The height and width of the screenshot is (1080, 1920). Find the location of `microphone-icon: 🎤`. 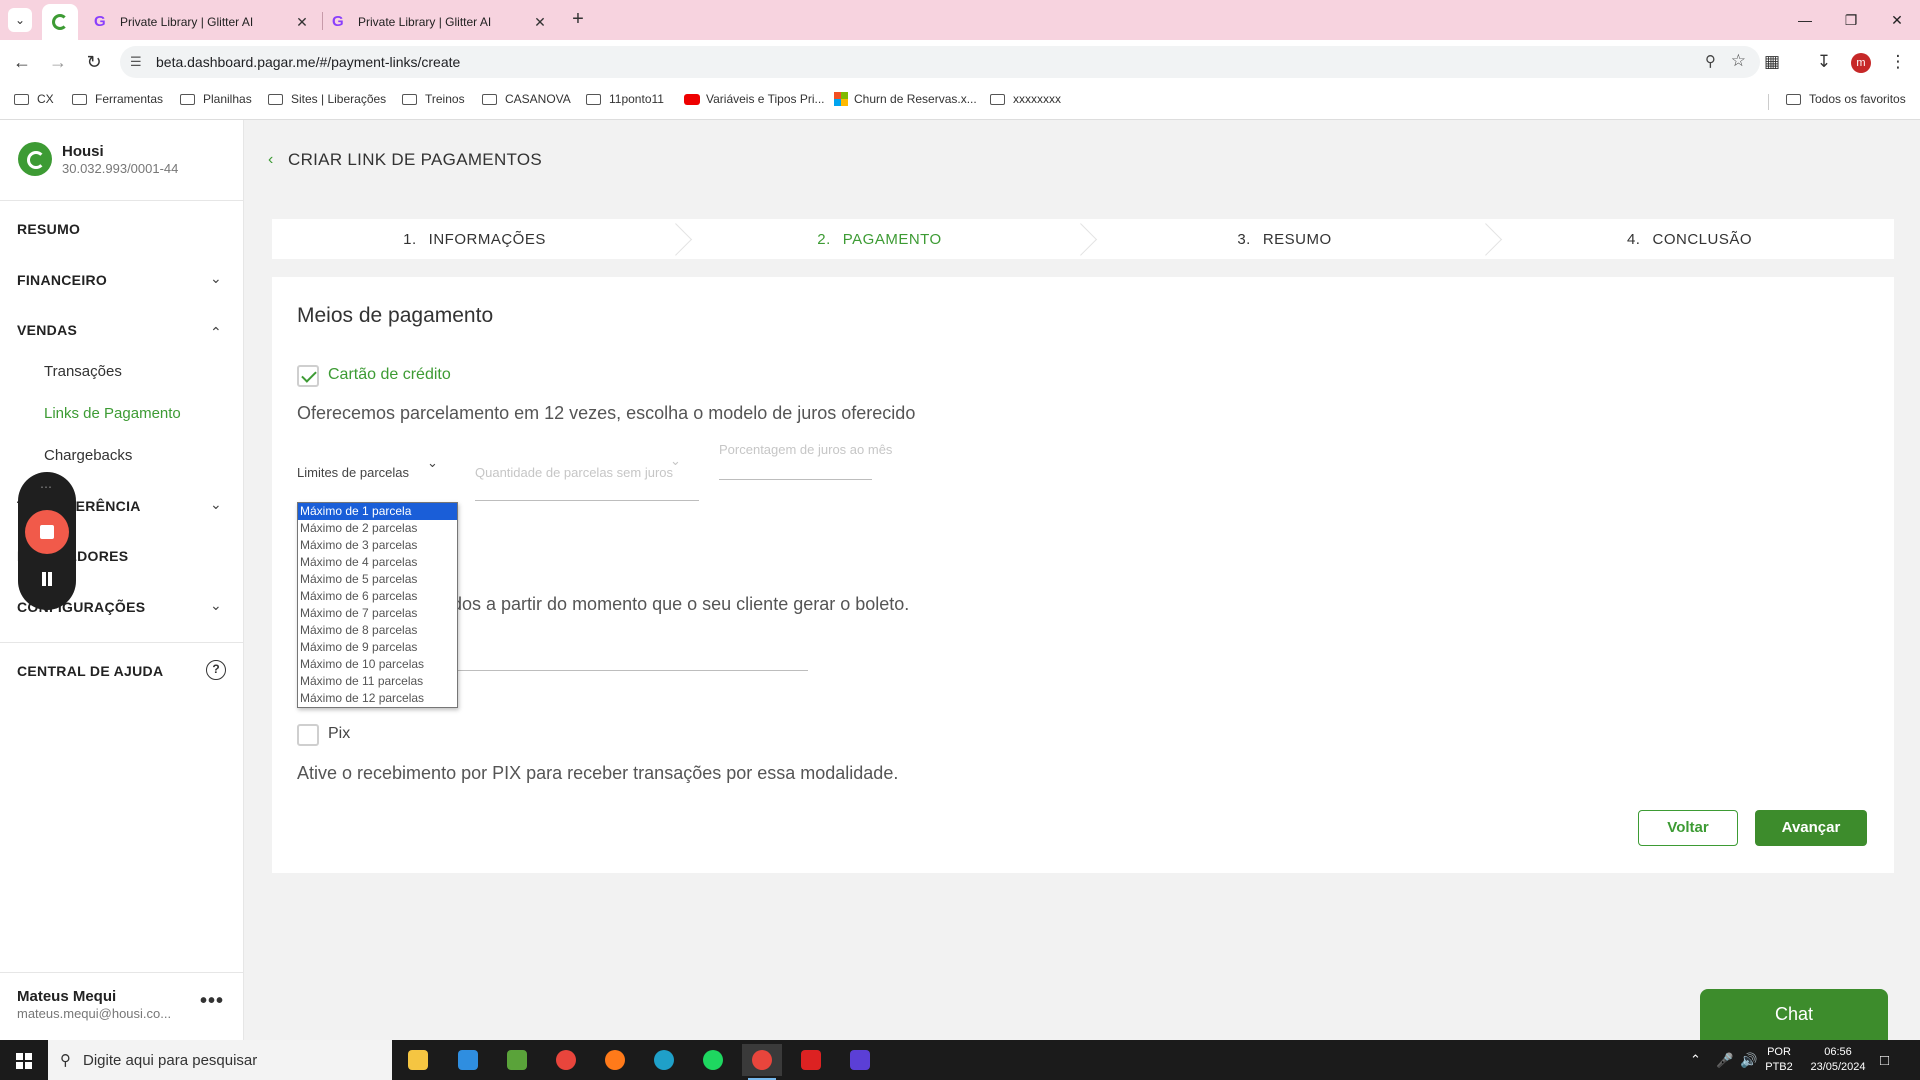

microphone-icon: 🎤 is located at coordinates (1724, 1060).